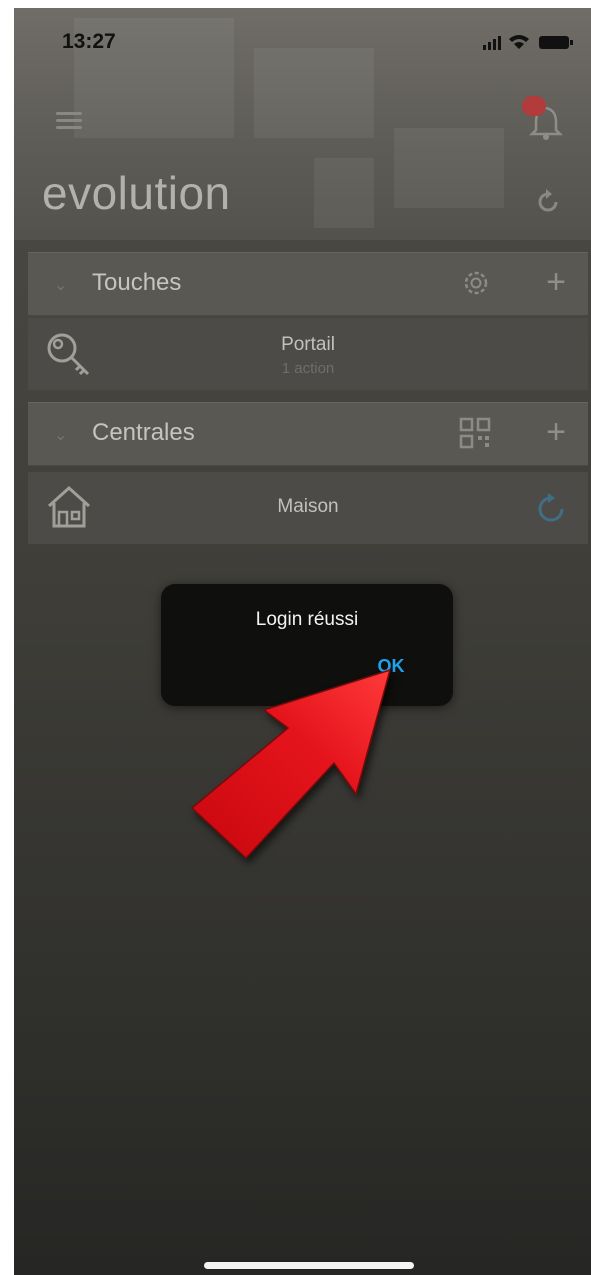  What do you see at coordinates (534, 106) in the screenshot?
I see `notification-badge` at bounding box center [534, 106].